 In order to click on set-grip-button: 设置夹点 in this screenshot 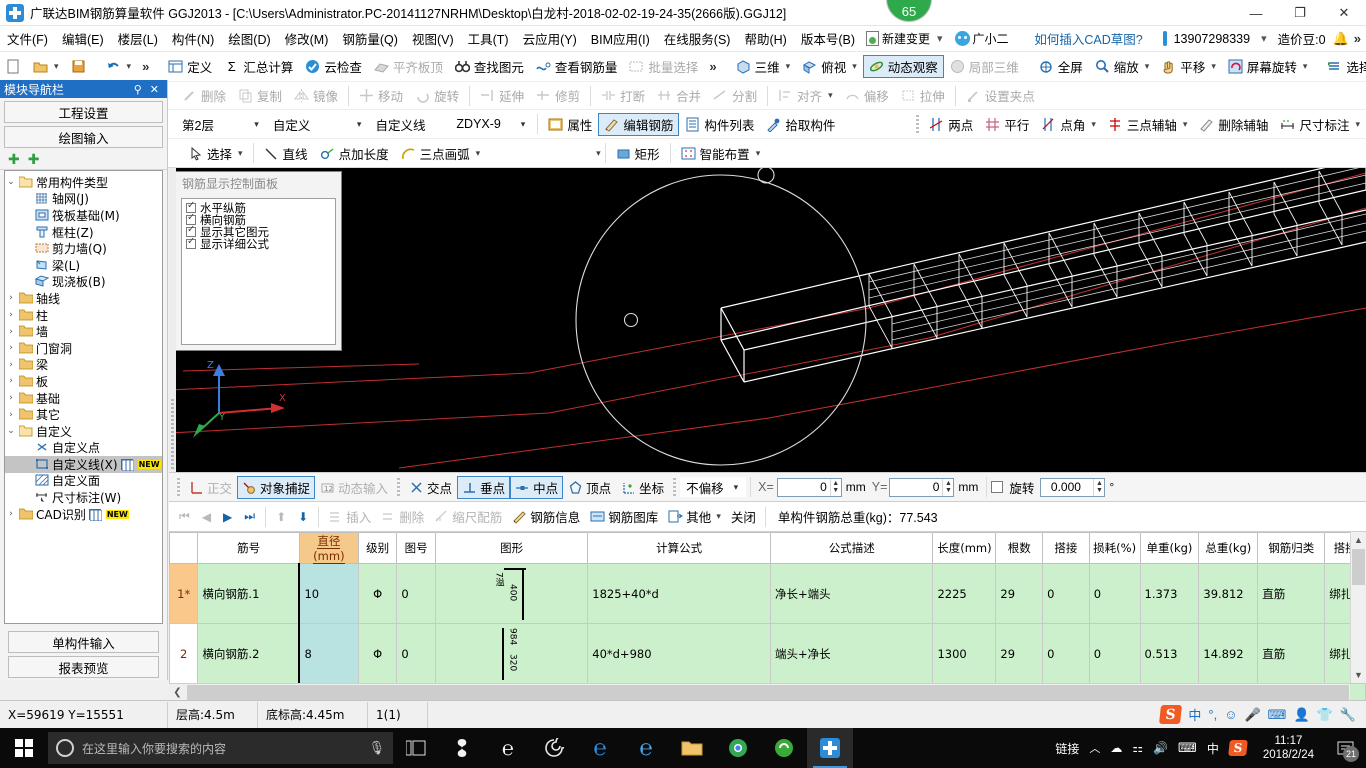, I will do `click(1000, 95)`.